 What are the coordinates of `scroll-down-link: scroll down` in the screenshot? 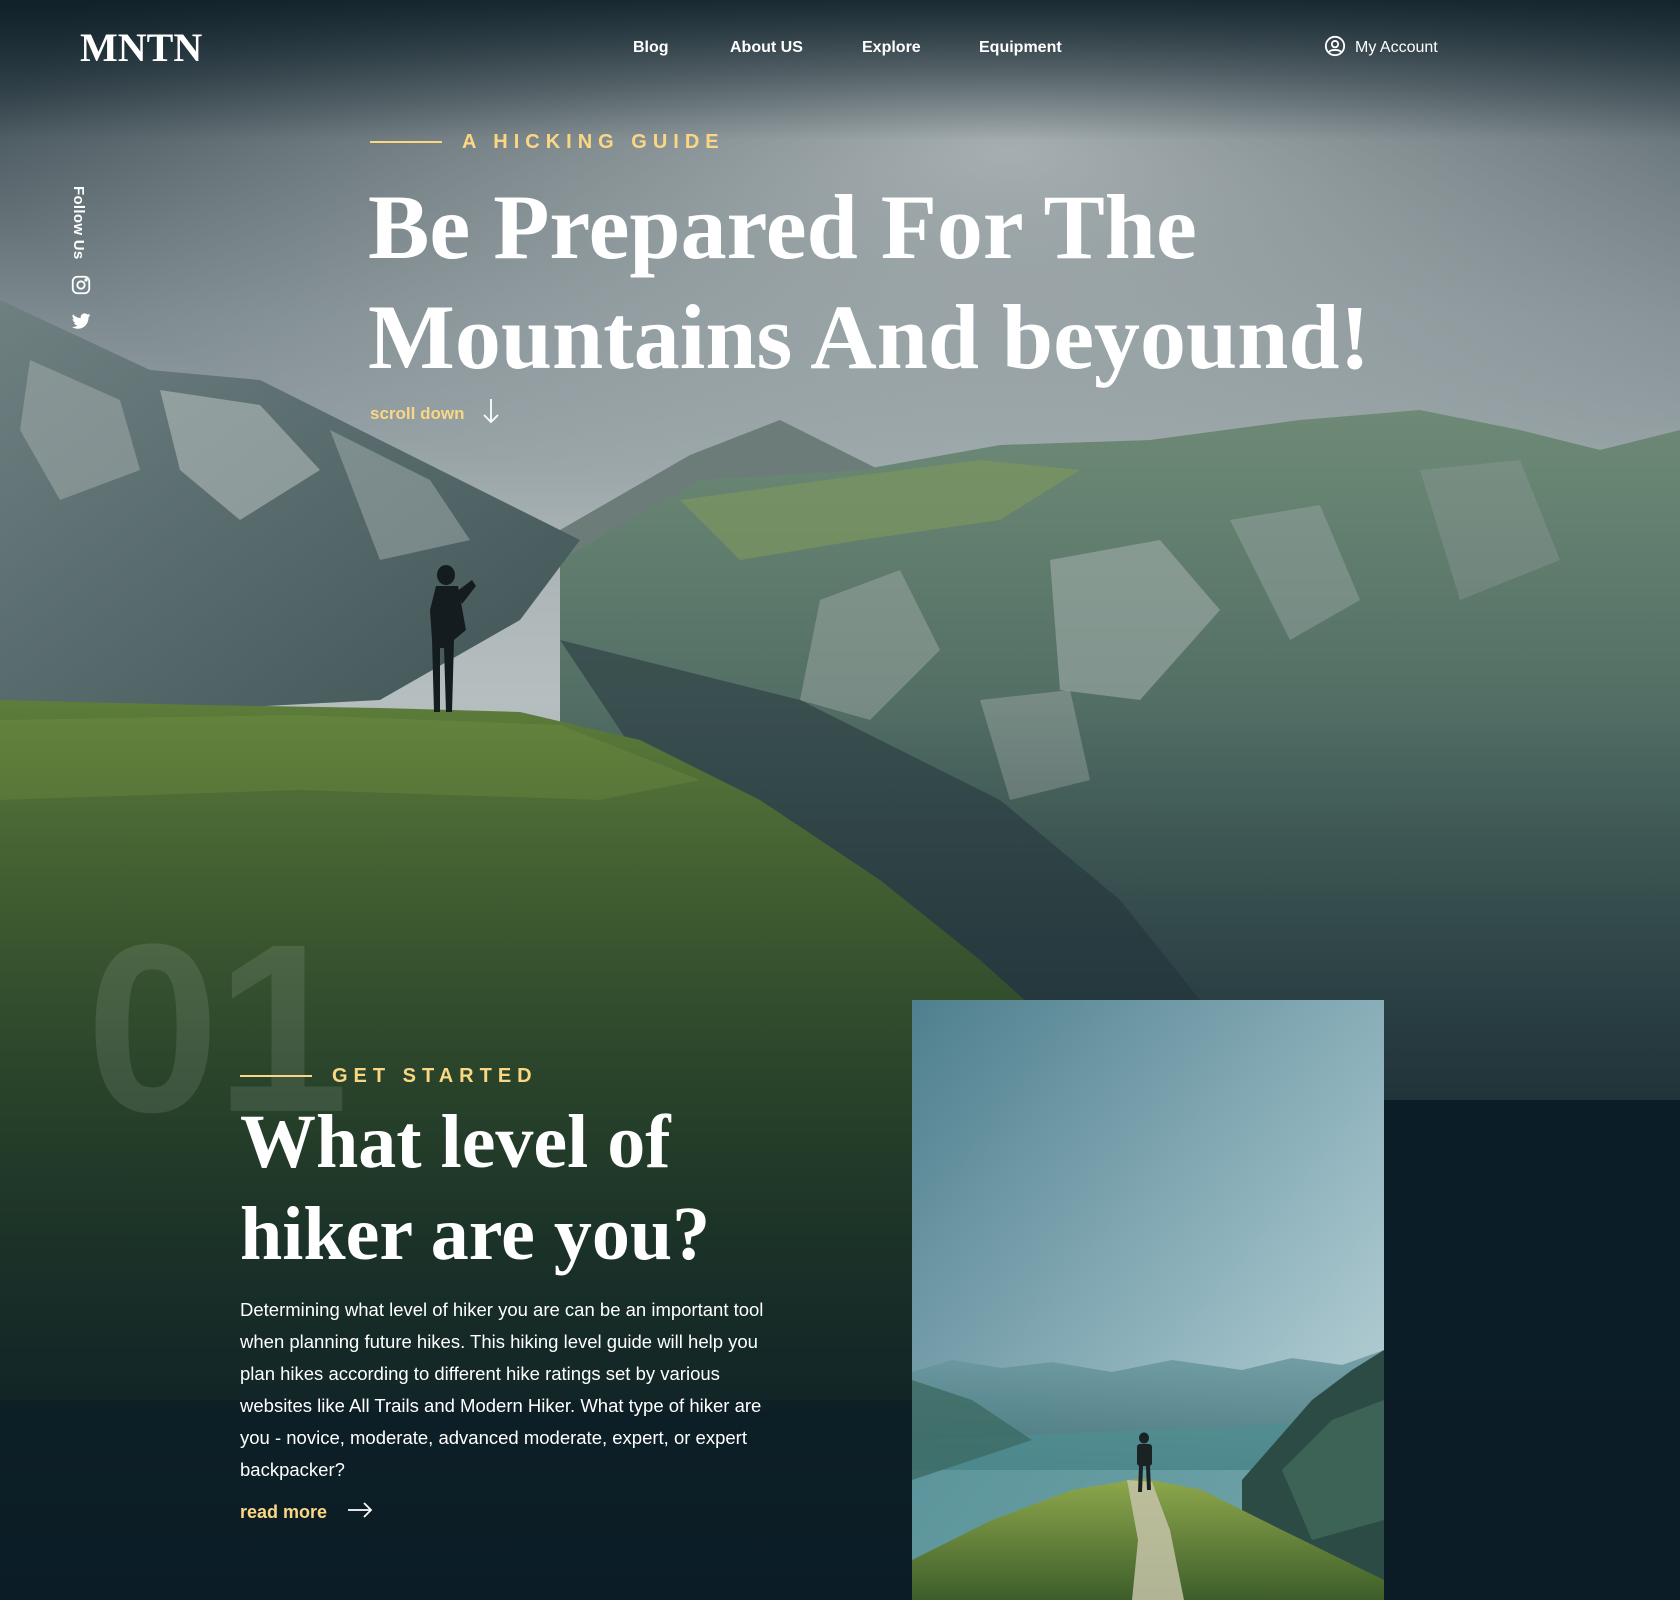 It's located at (435, 413).